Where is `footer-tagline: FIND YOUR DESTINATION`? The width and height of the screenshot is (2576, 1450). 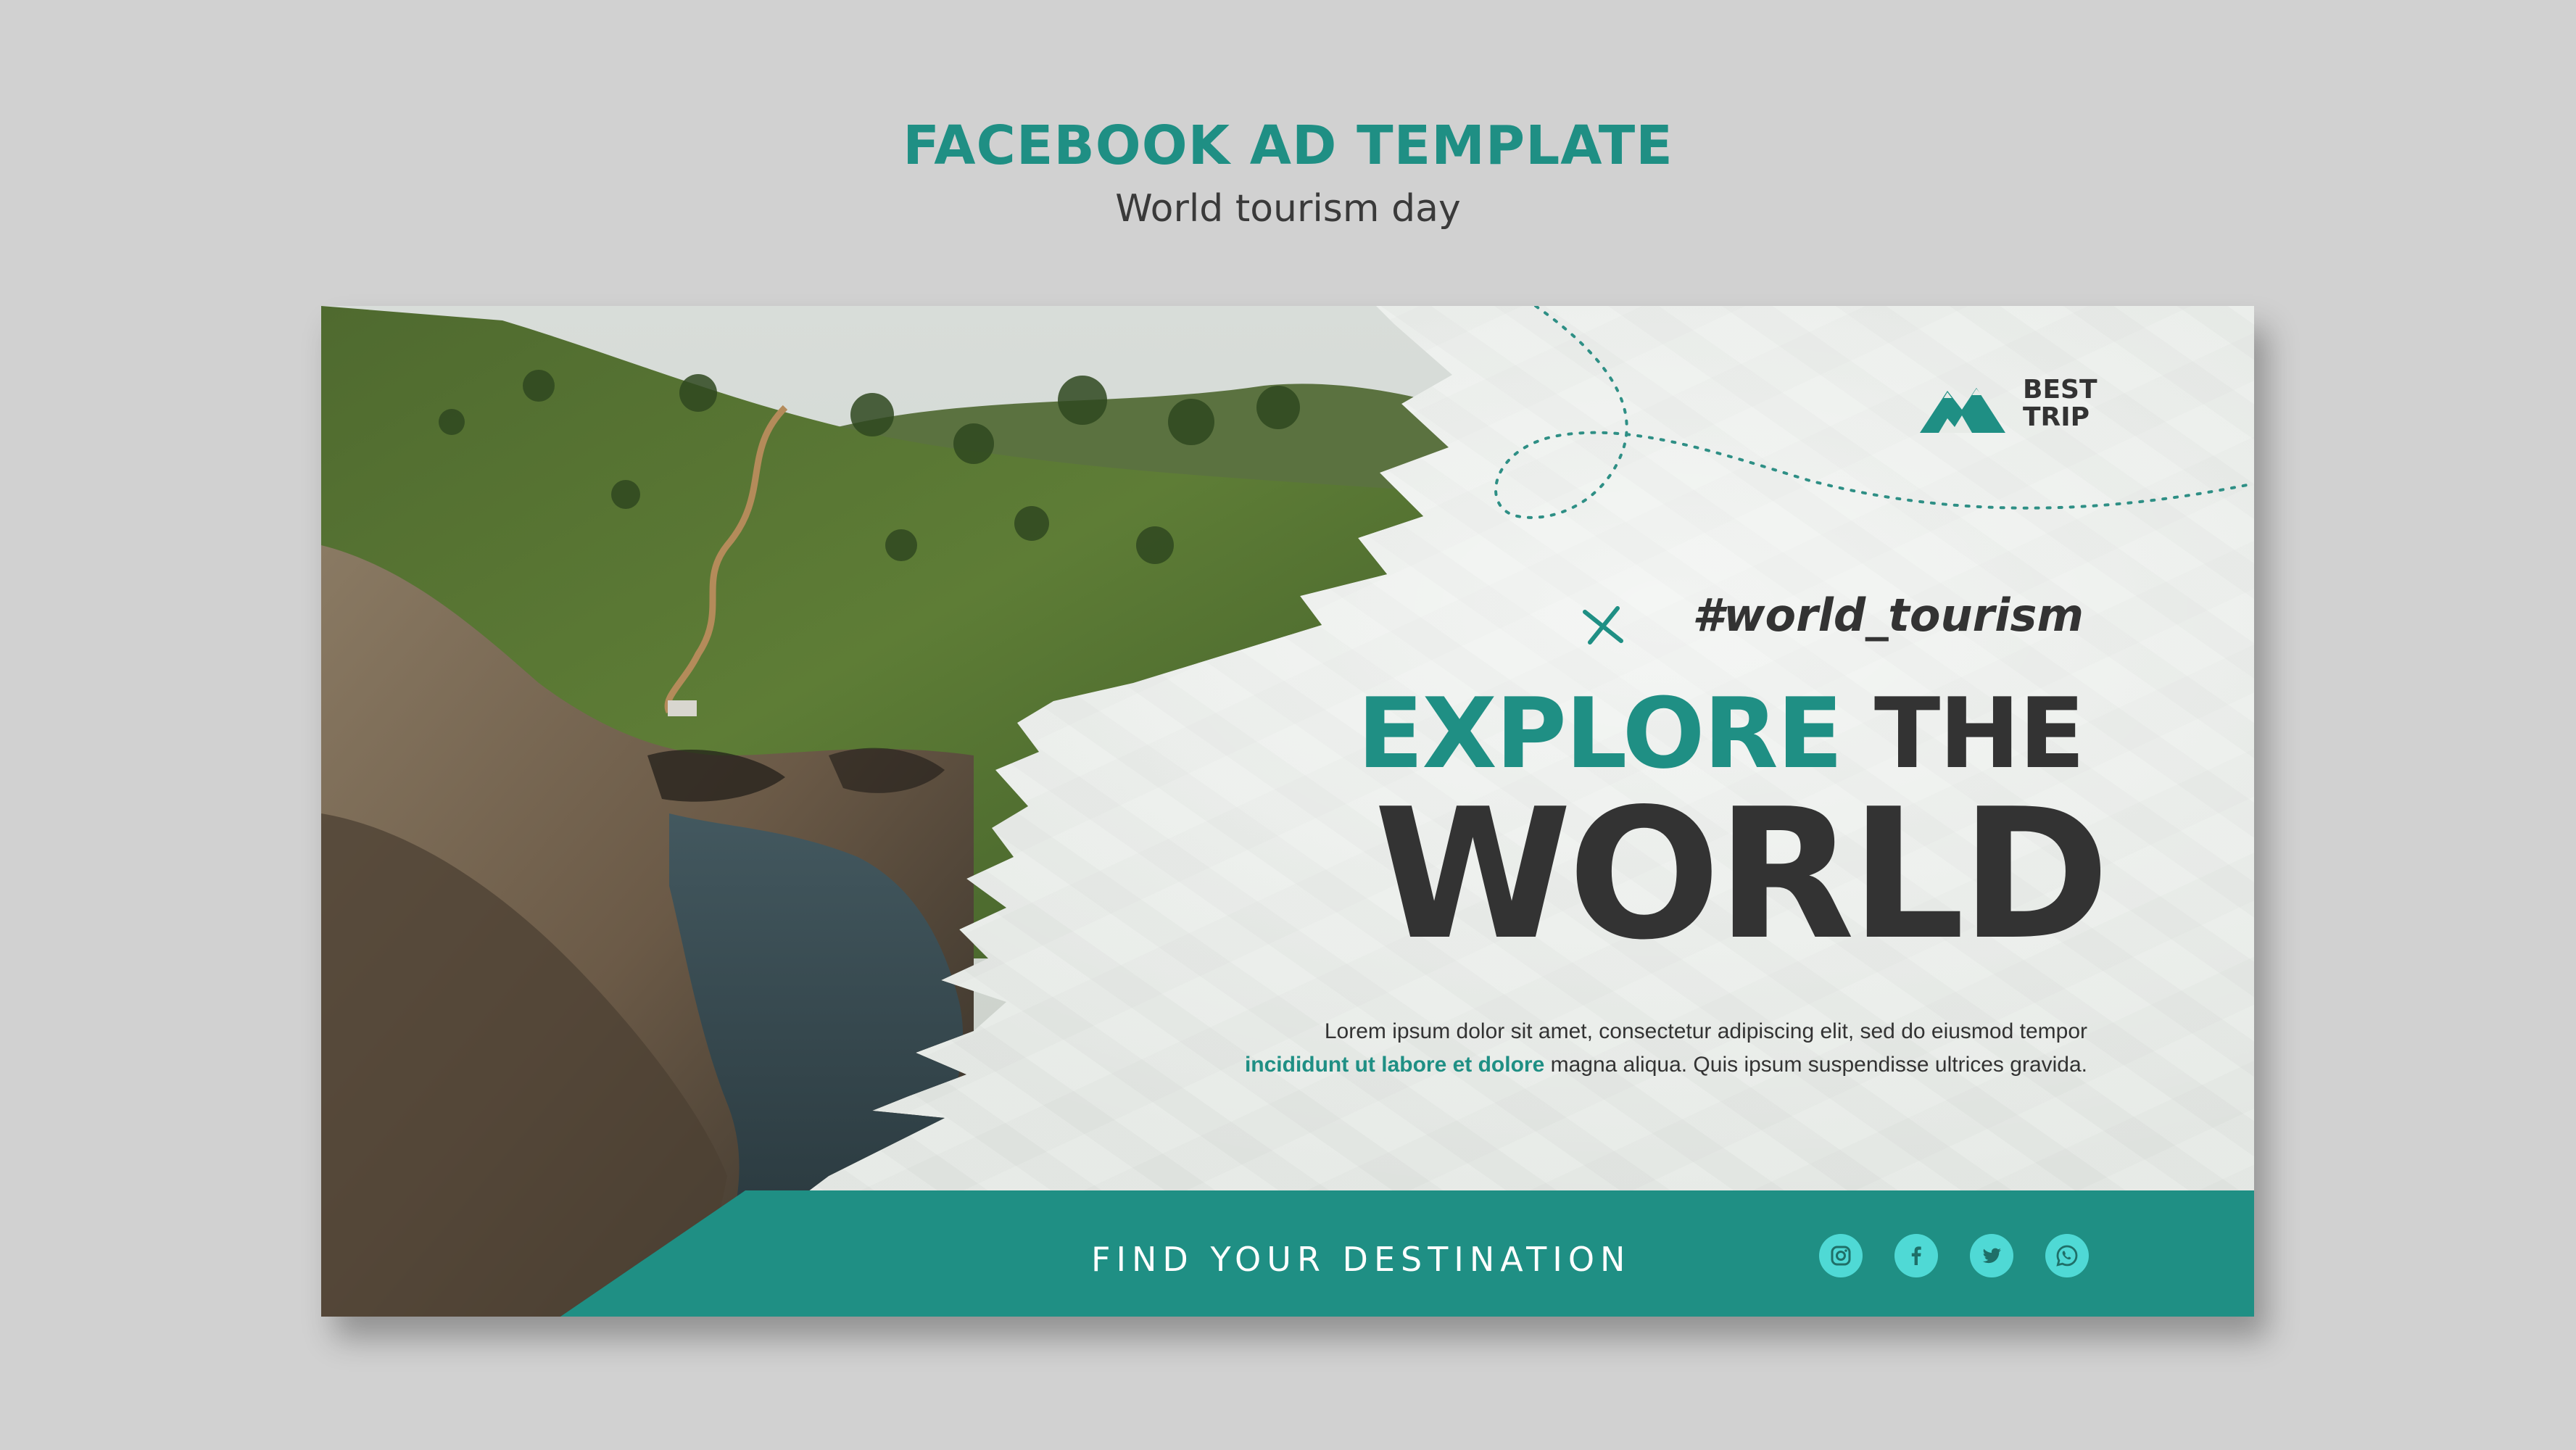
footer-tagline: FIND YOUR DESTINATION is located at coordinates (1361, 1259).